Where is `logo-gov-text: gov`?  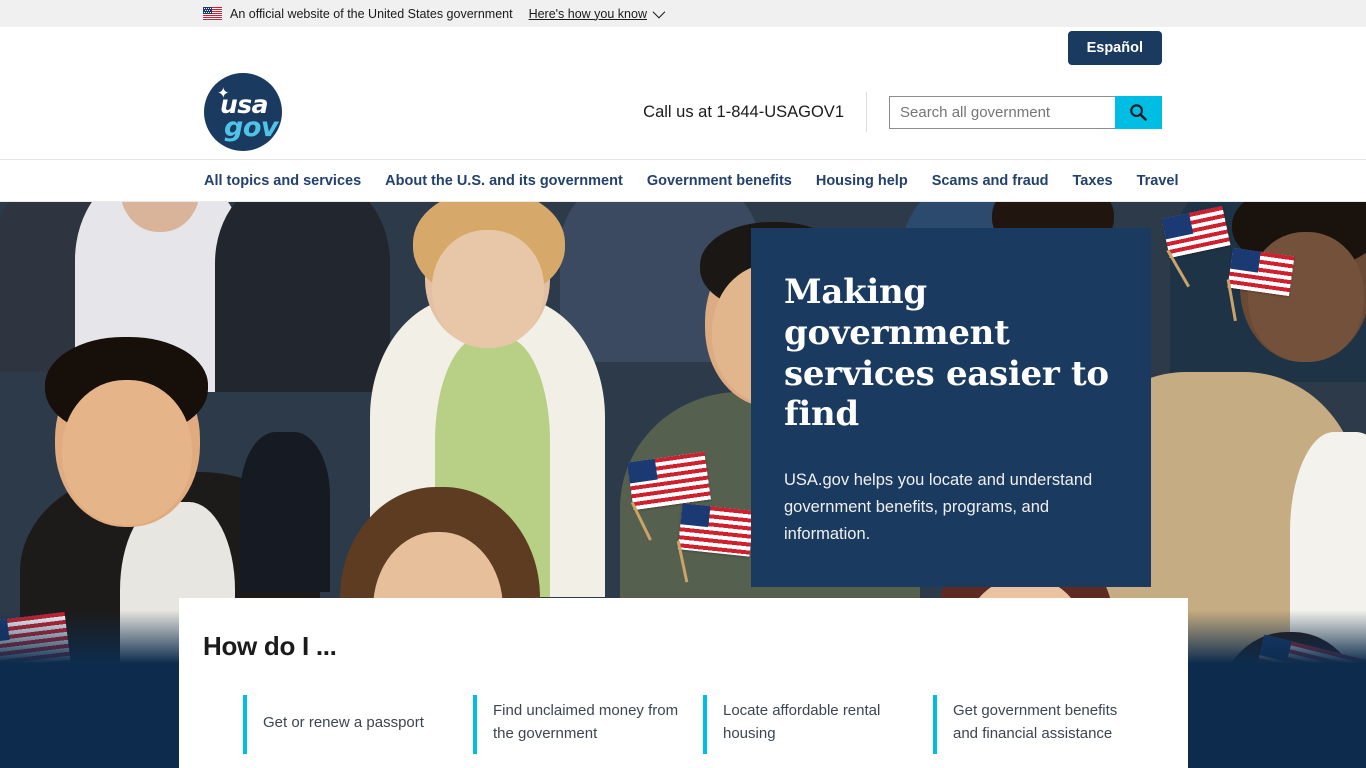
logo-gov-text: gov is located at coordinates (251, 127).